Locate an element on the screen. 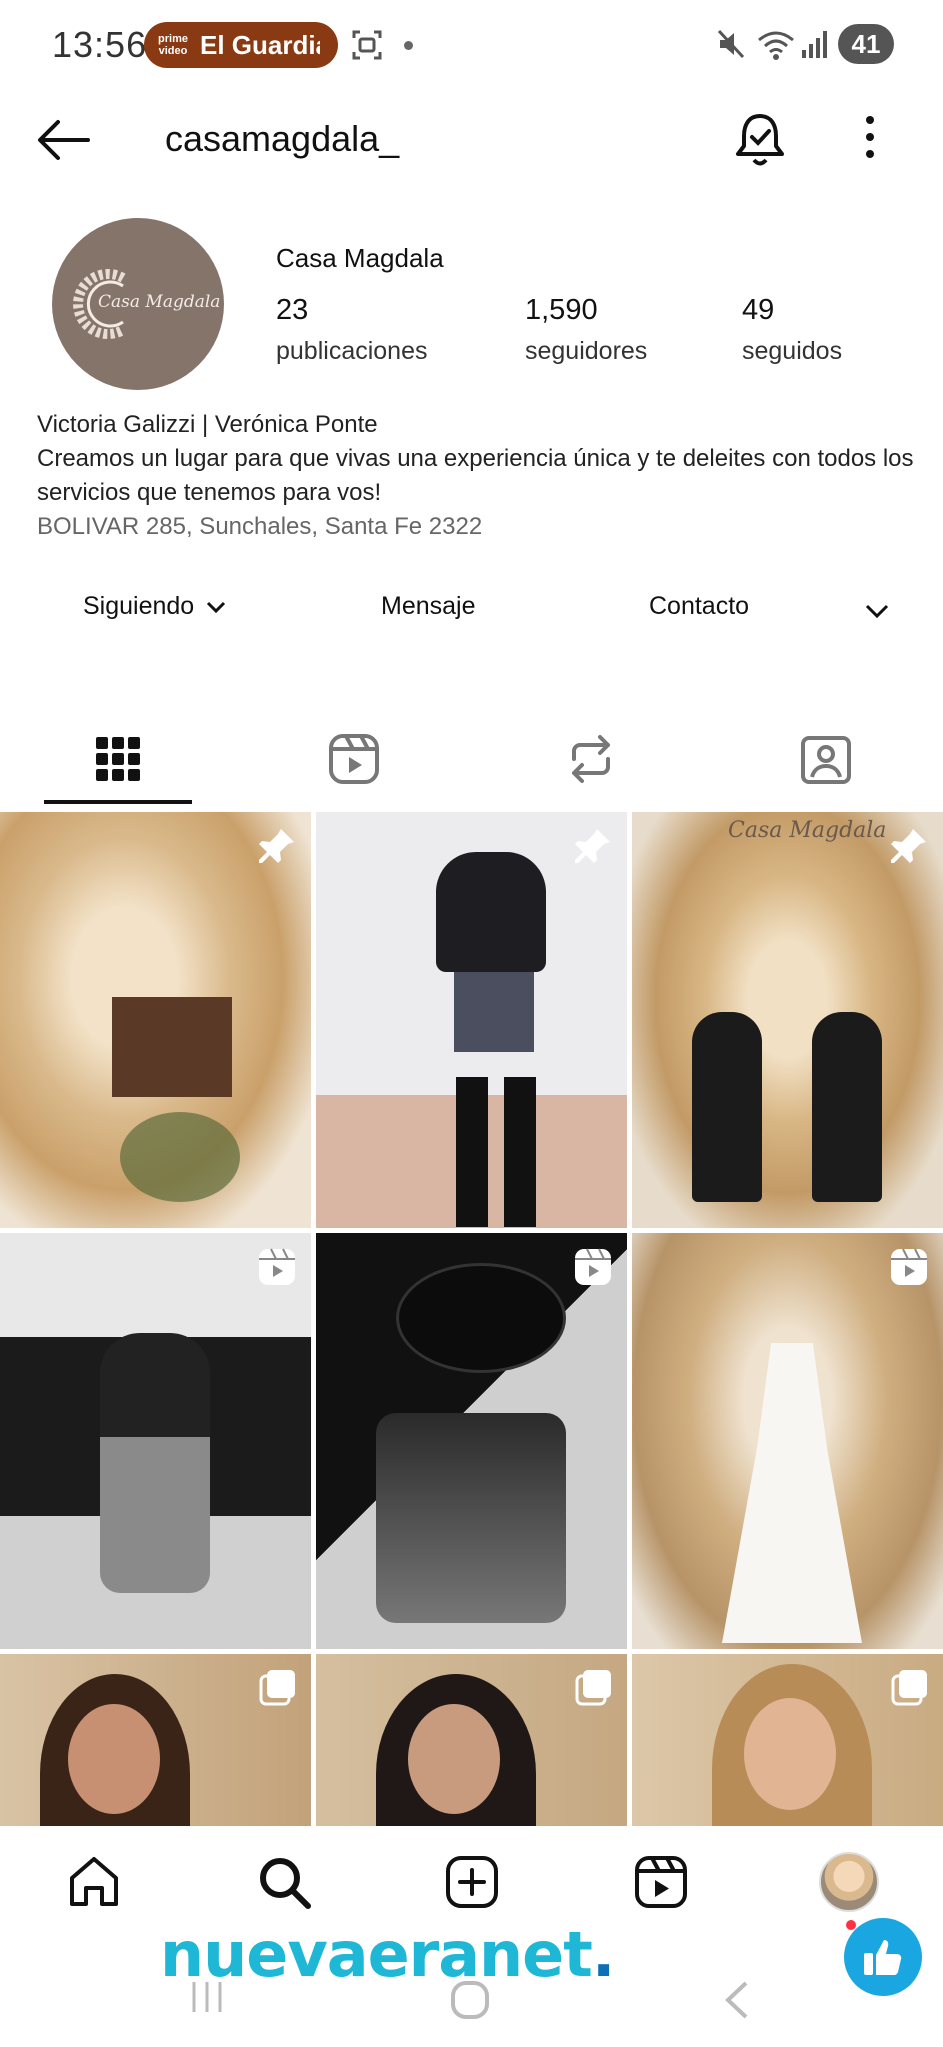 This screenshot has height=2047, width=943. suggested-chevron-icon is located at coordinates (877, 611).